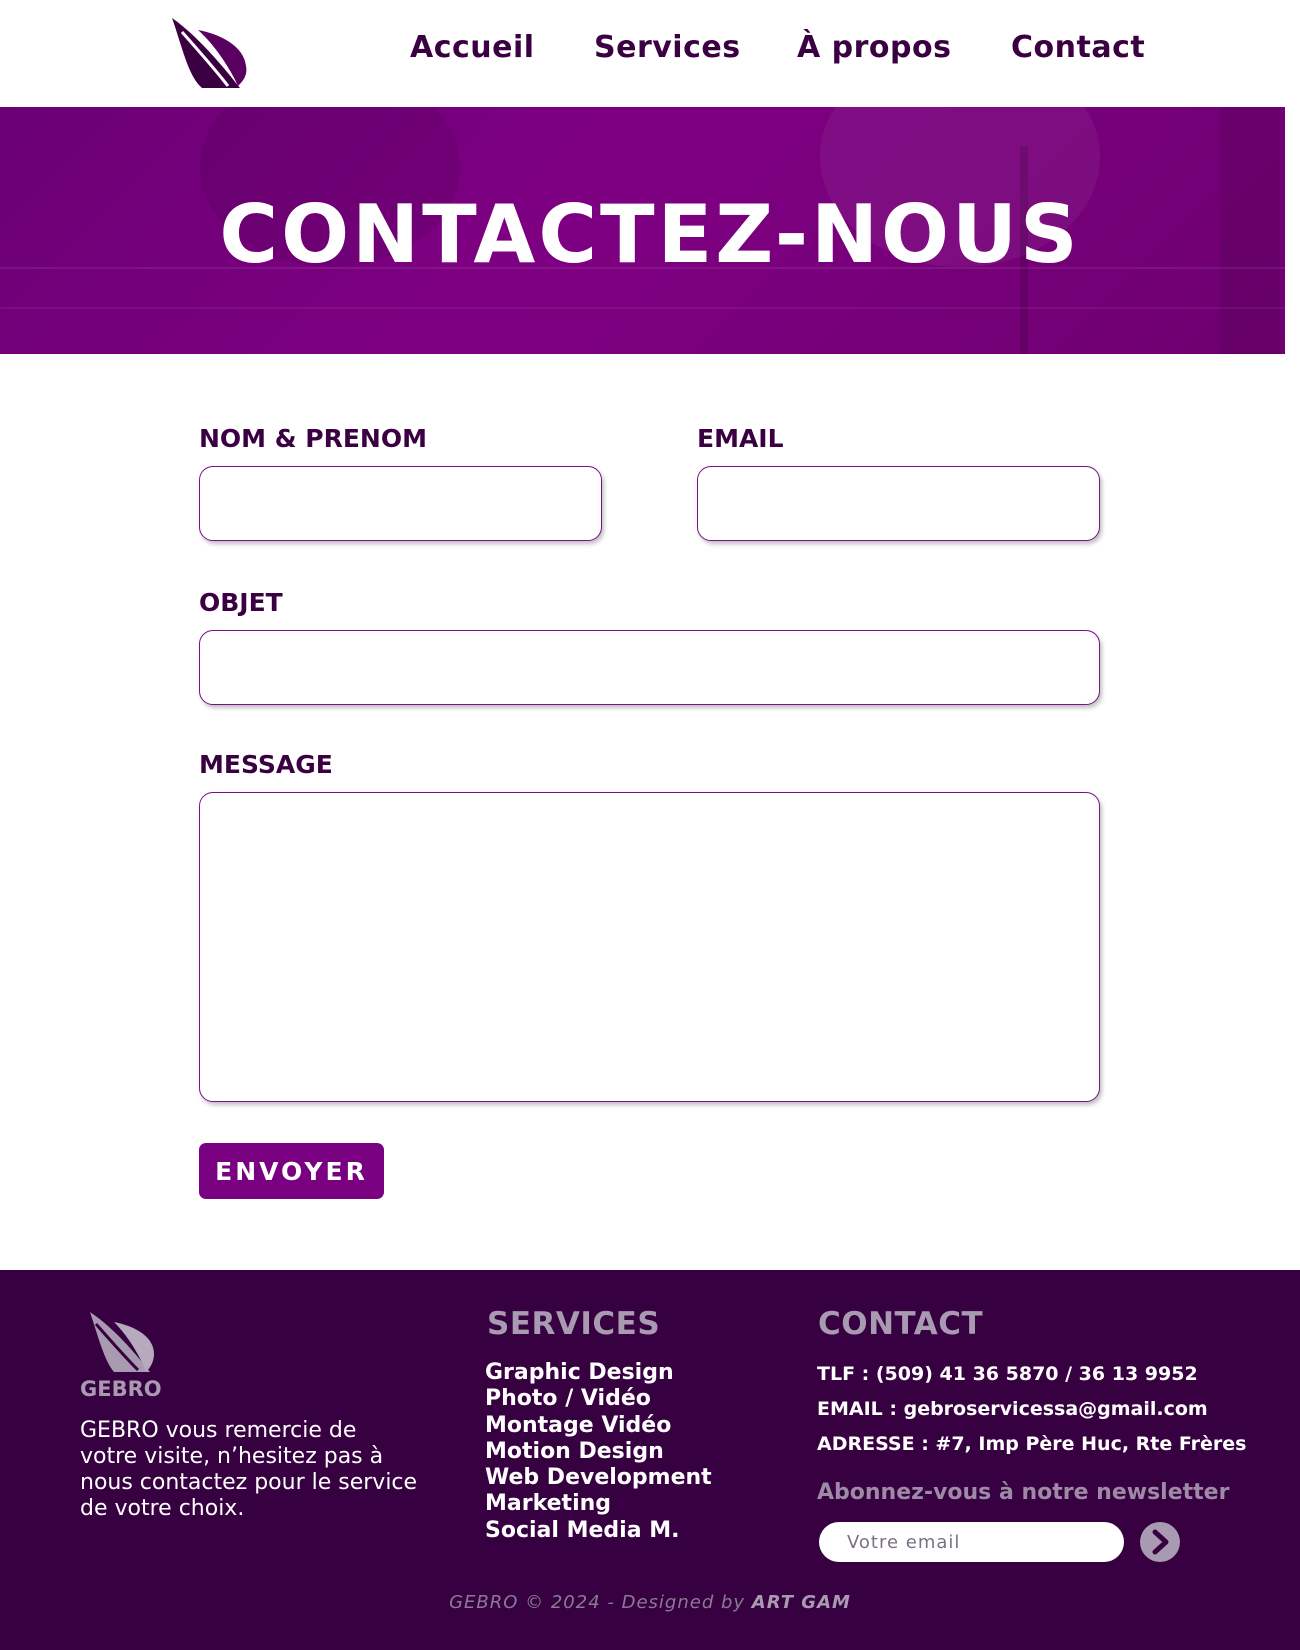 The image size is (1300, 1650). Describe the element at coordinates (898, 503) in the screenshot. I see `email-input` at that location.